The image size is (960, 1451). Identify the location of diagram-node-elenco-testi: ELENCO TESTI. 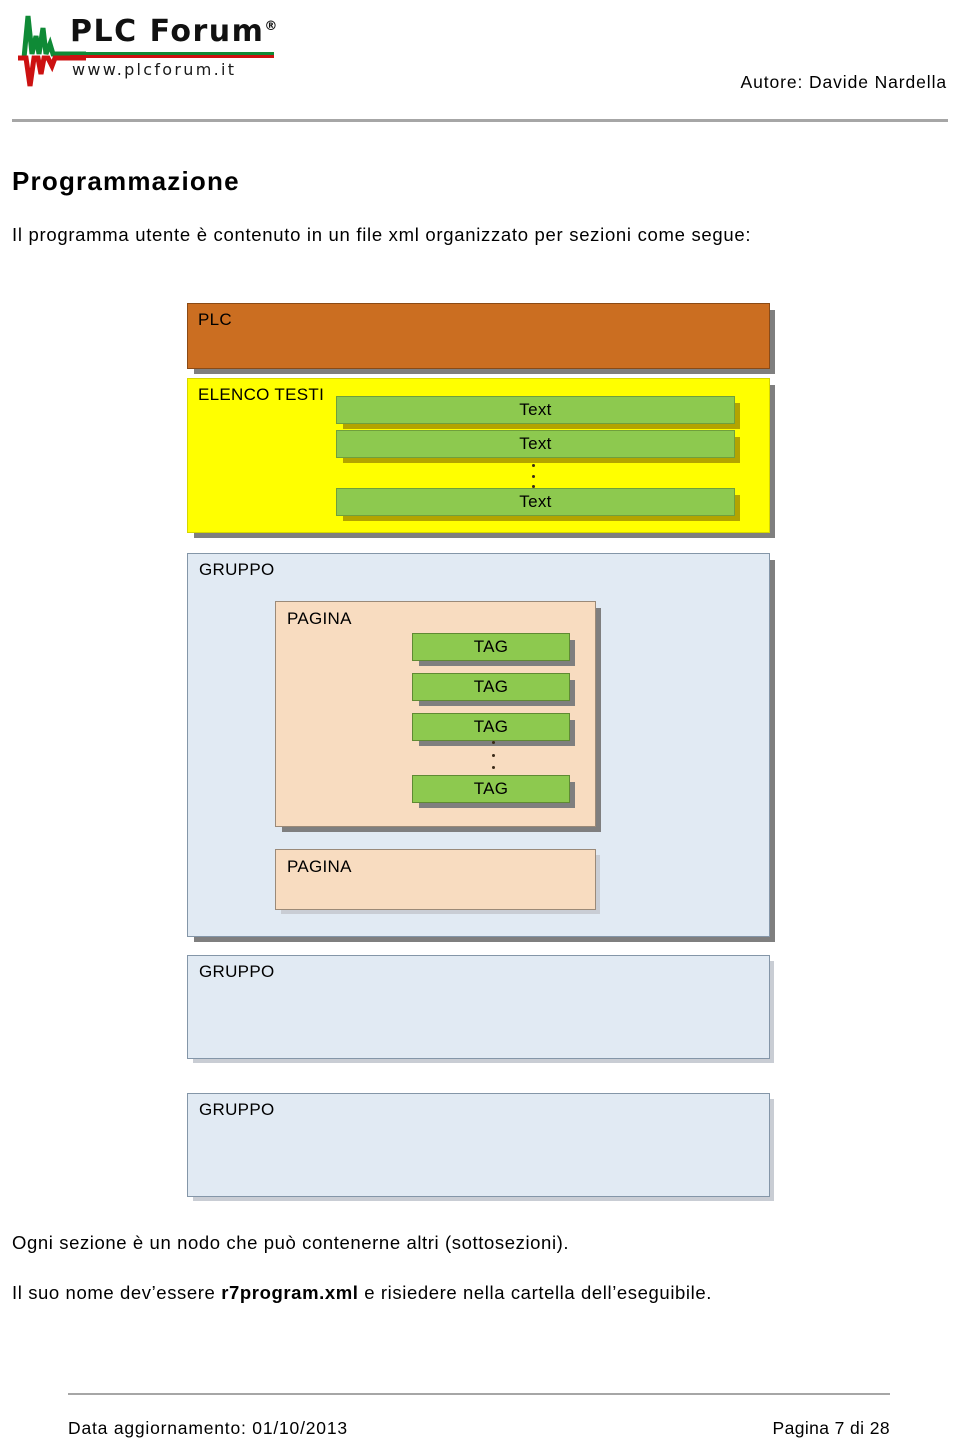
(478, 455).